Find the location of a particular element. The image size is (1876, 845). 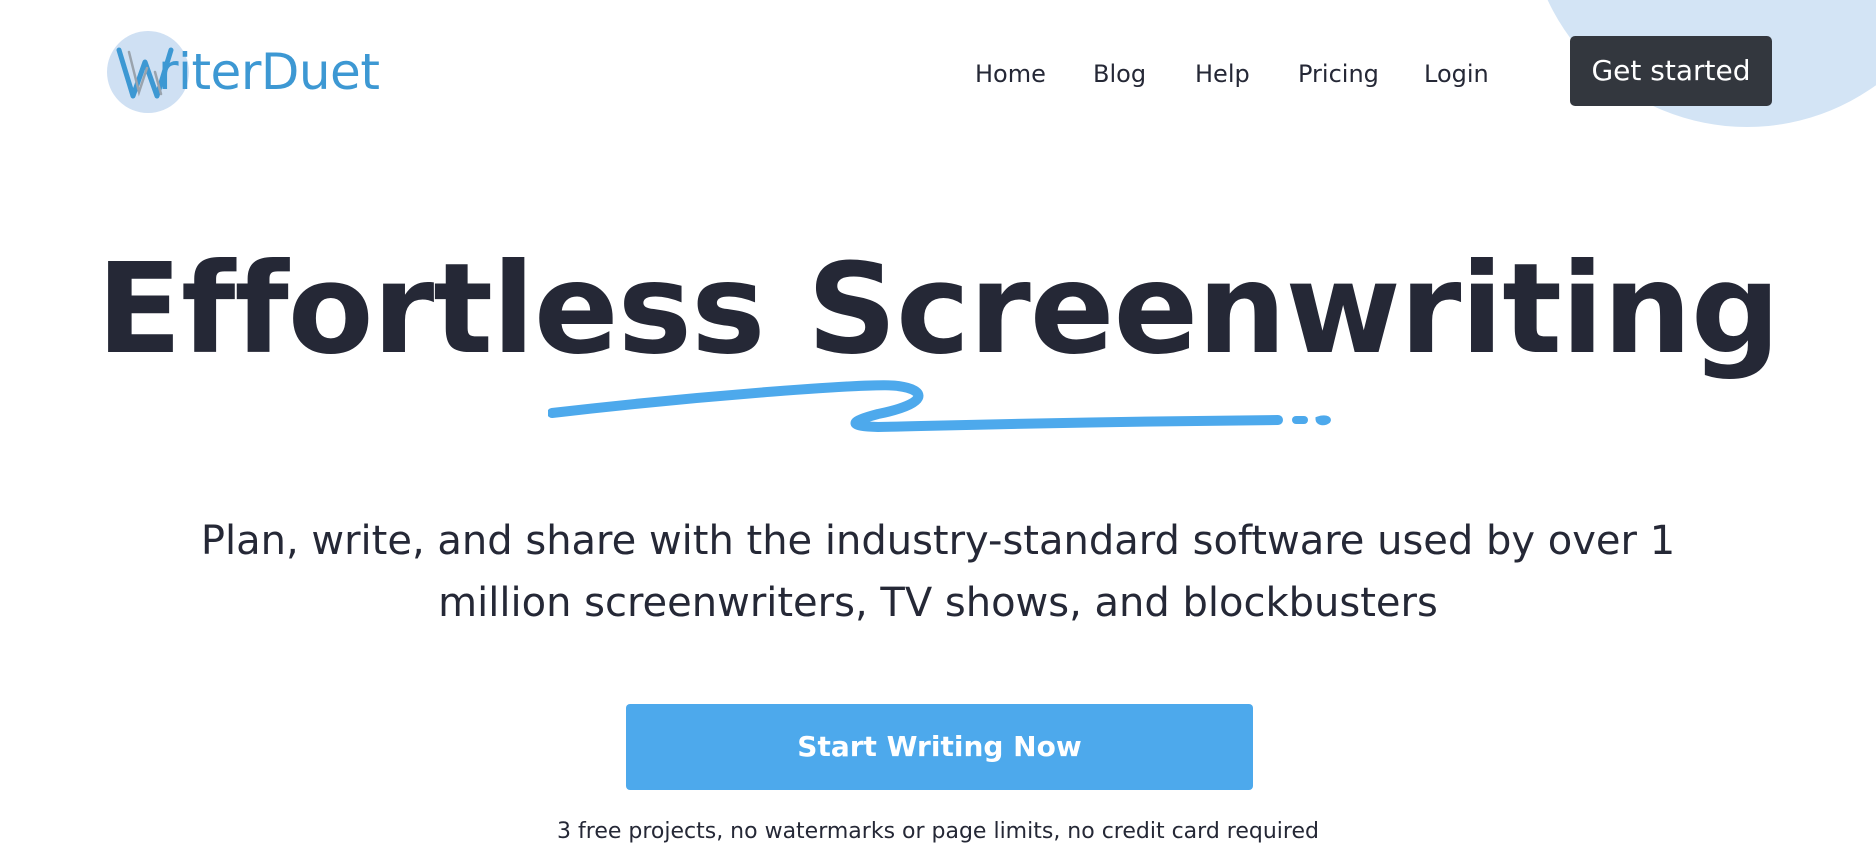

logo-wordmark: riterDuet is located at coordinates (269, 72).